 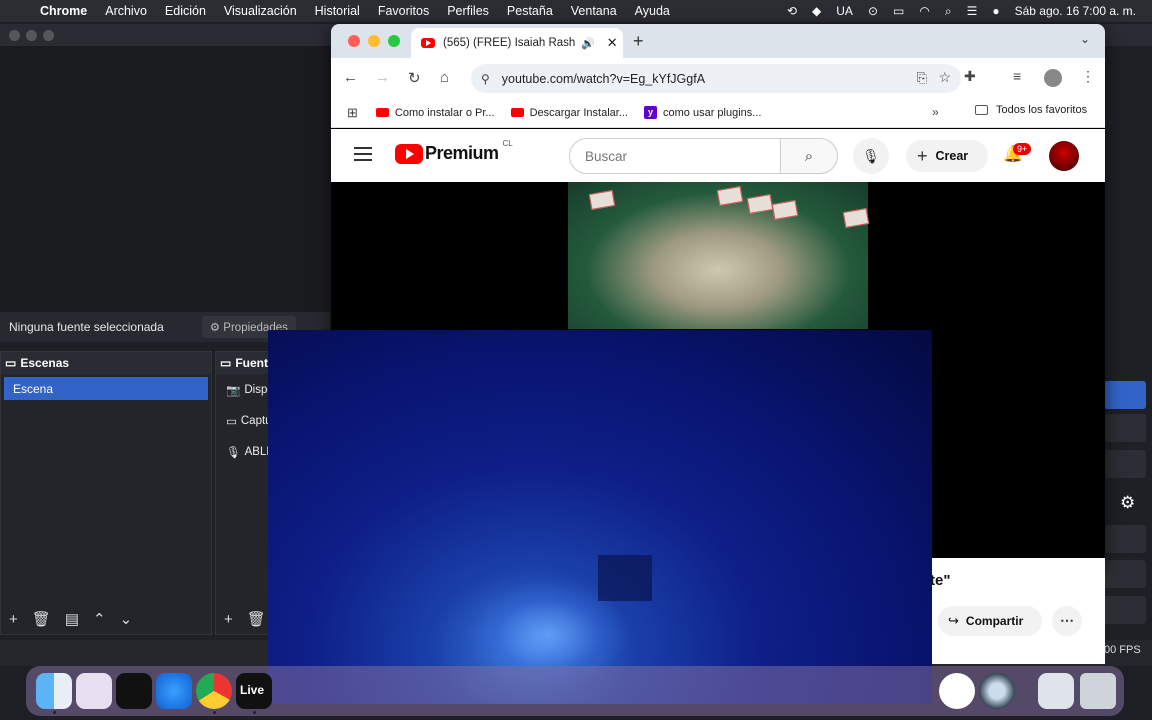 What do you see at coordinates (13, 619) in the screenshot?
I see `add-scene-button: +` at bounding box center [13, 619].